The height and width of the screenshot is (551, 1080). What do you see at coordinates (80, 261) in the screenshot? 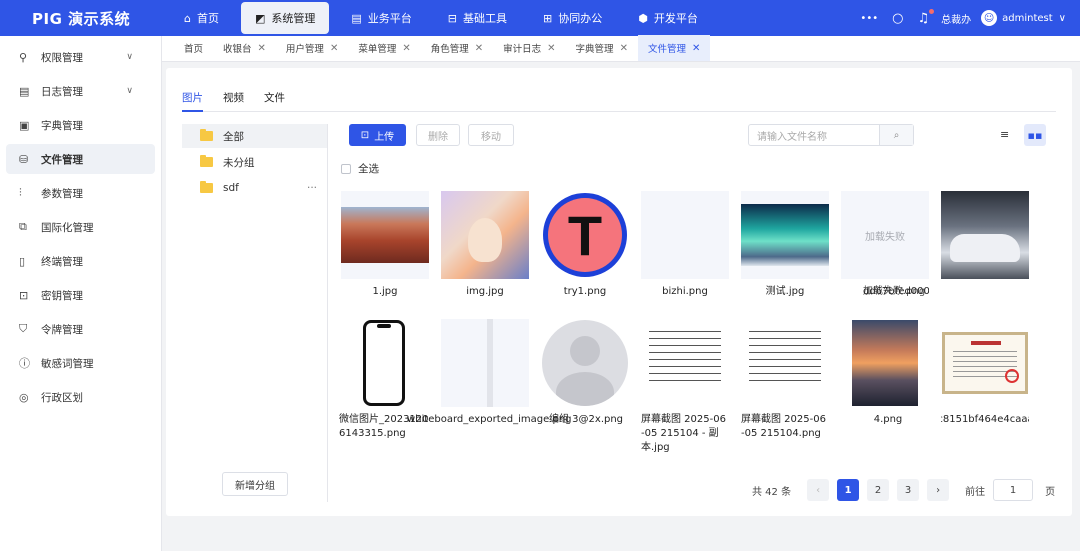
I see `sidebar-item-terminal: ▯ 终端管理` at bounding box center [80, 261].